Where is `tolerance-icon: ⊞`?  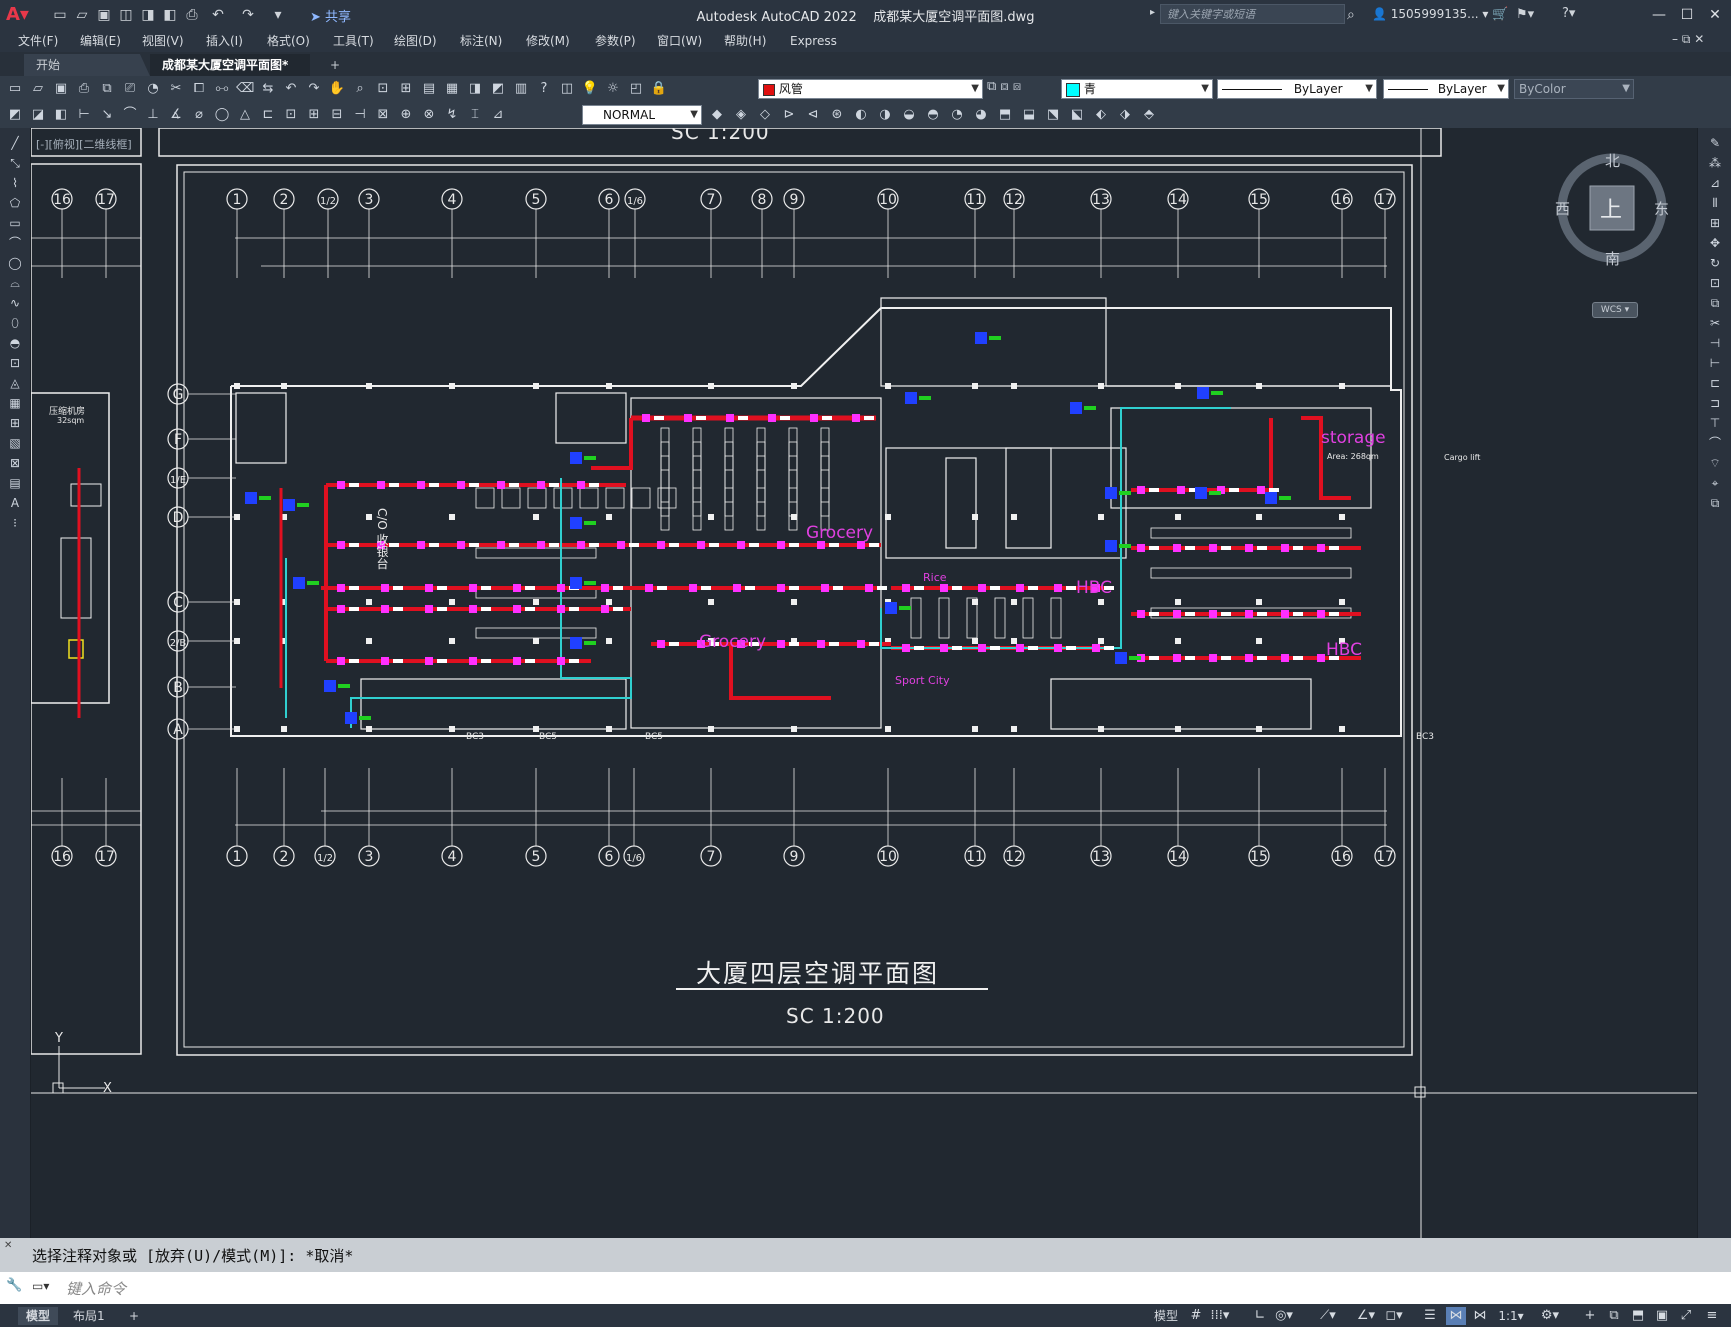 tolerance-icon: ⊞ is located at coordinates (314, 115).